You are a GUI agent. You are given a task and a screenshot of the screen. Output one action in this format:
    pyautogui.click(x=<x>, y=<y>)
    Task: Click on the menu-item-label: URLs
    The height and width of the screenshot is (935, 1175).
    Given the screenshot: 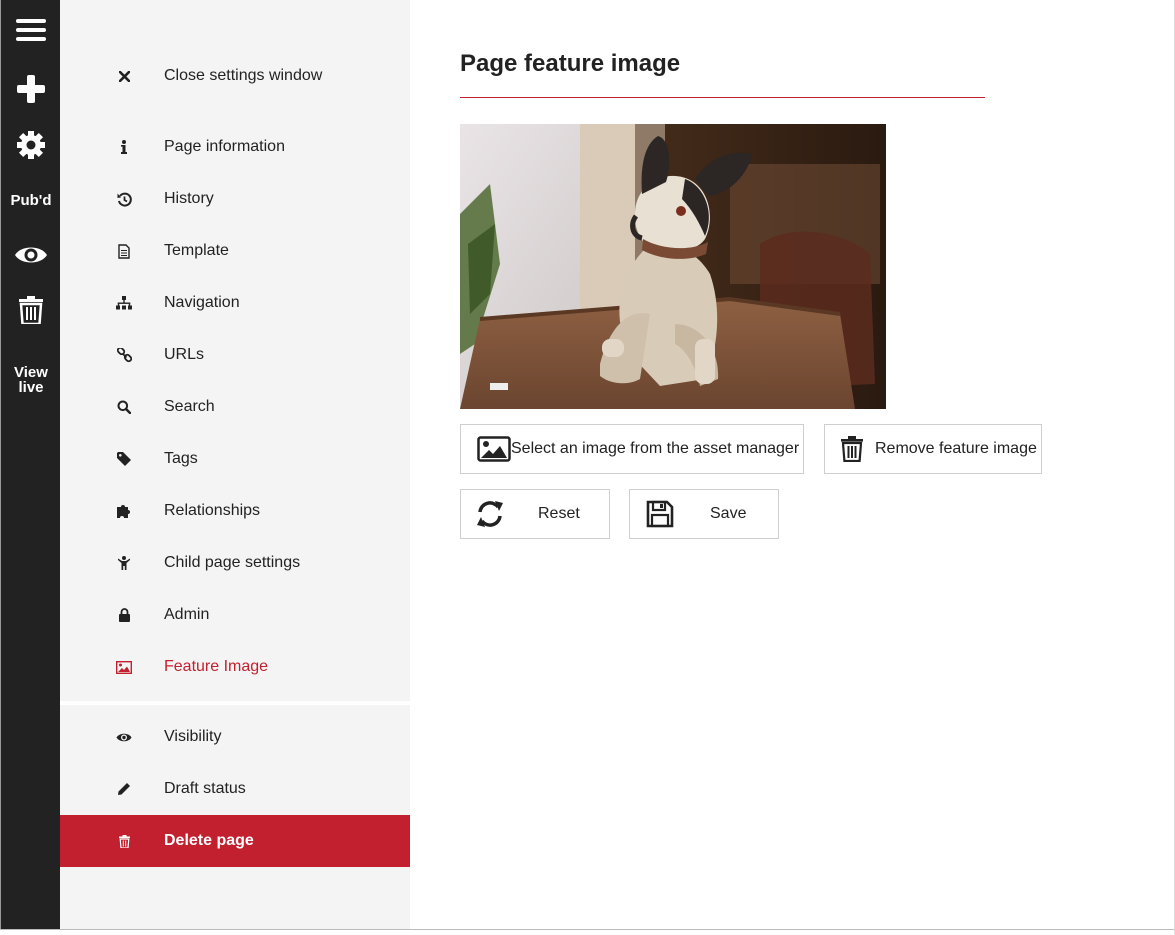 What is the action you would take?
    pyautogui.click(x=184, y=354)
    